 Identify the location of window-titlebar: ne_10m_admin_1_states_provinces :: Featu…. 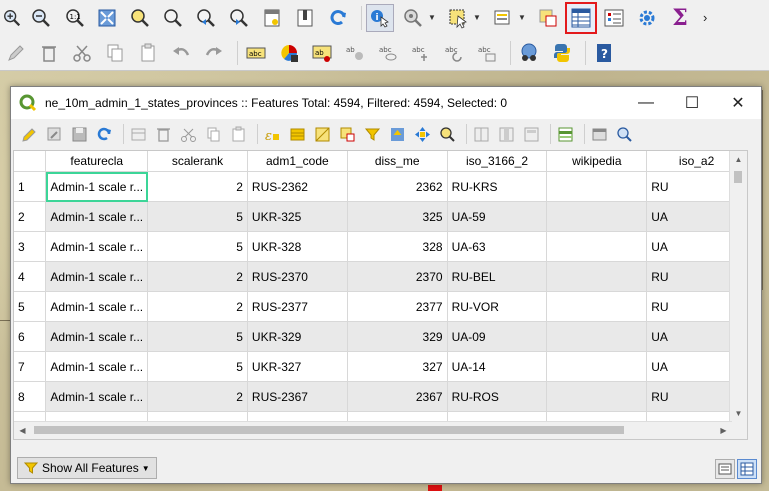
(386, 103).